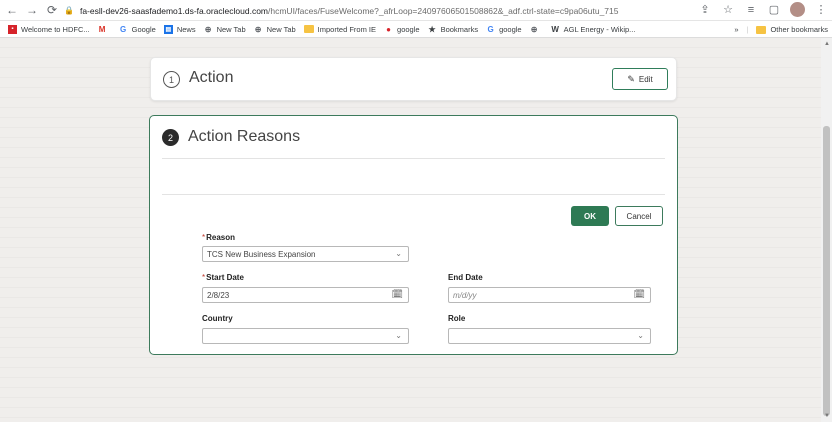 The image size is (832, 422). What do you see at coordinates (12, 10) in the screenshot?
I see `back-arrow-icon: ←` at bounding box center [12, 10].